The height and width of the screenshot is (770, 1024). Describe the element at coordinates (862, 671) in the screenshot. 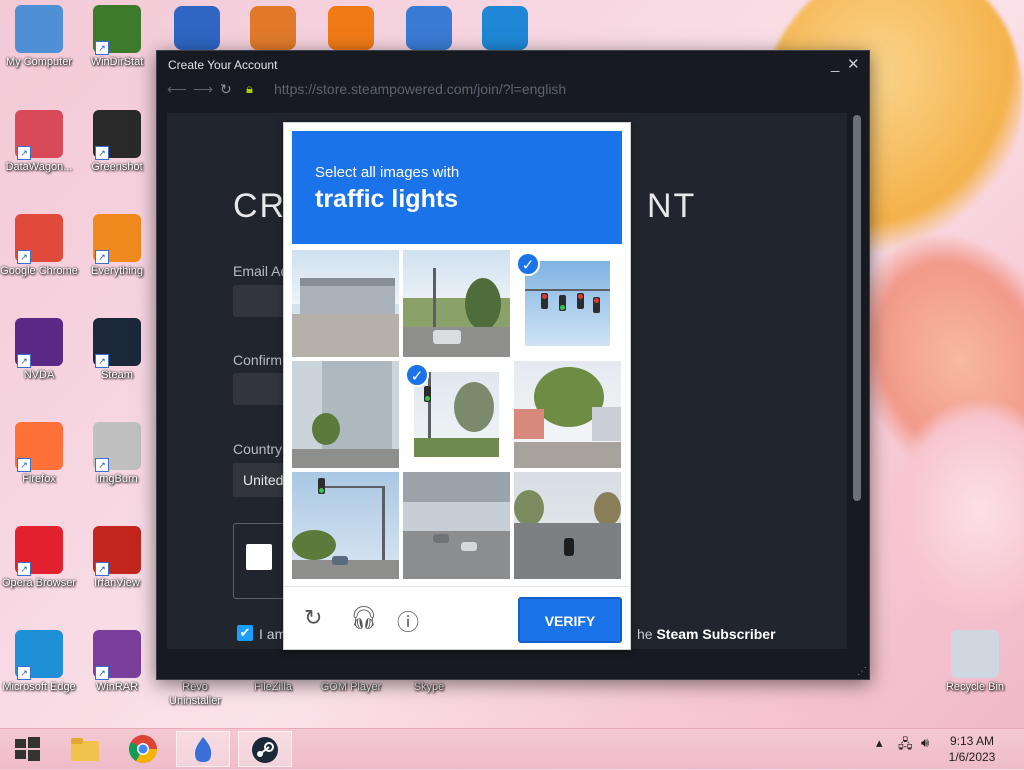

I see `resize-grip-icon: ⋰` at that location.